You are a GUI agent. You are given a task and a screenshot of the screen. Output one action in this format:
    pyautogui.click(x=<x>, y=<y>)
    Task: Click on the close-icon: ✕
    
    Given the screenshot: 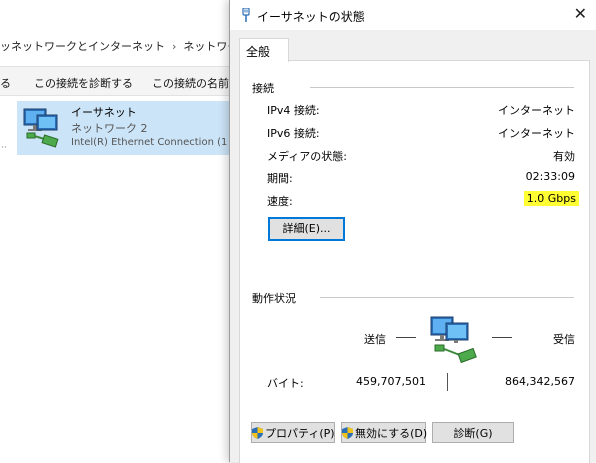 What is the action you would take?
    pyautogui.click(x=580, y=14)
    